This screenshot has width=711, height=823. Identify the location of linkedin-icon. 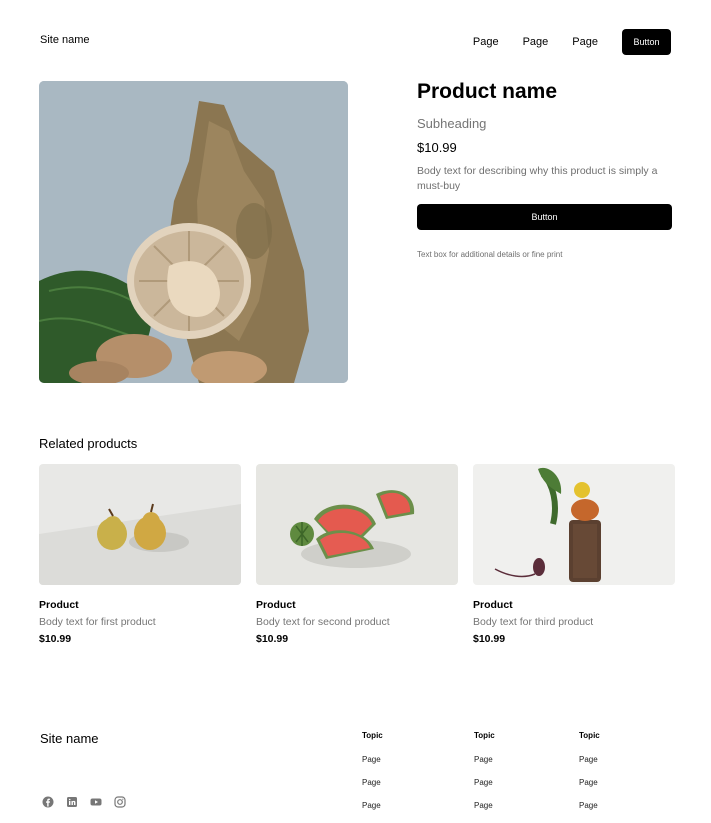
(72, 802).